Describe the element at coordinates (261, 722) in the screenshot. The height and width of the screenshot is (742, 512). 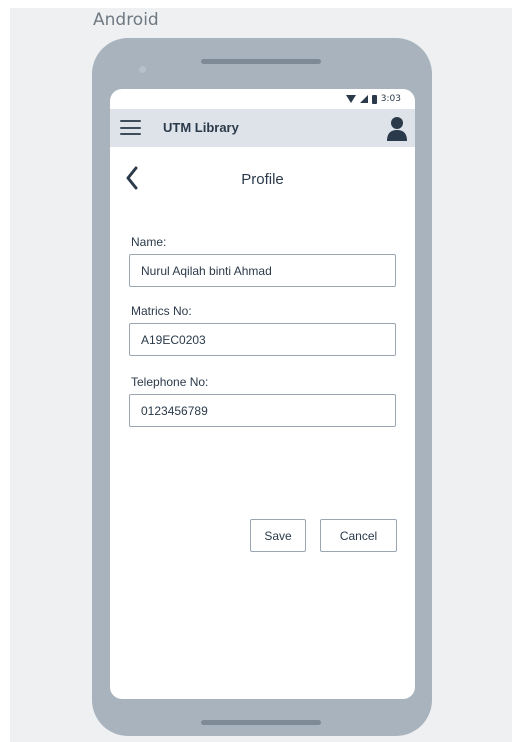
I see `home-indicator` at that location.